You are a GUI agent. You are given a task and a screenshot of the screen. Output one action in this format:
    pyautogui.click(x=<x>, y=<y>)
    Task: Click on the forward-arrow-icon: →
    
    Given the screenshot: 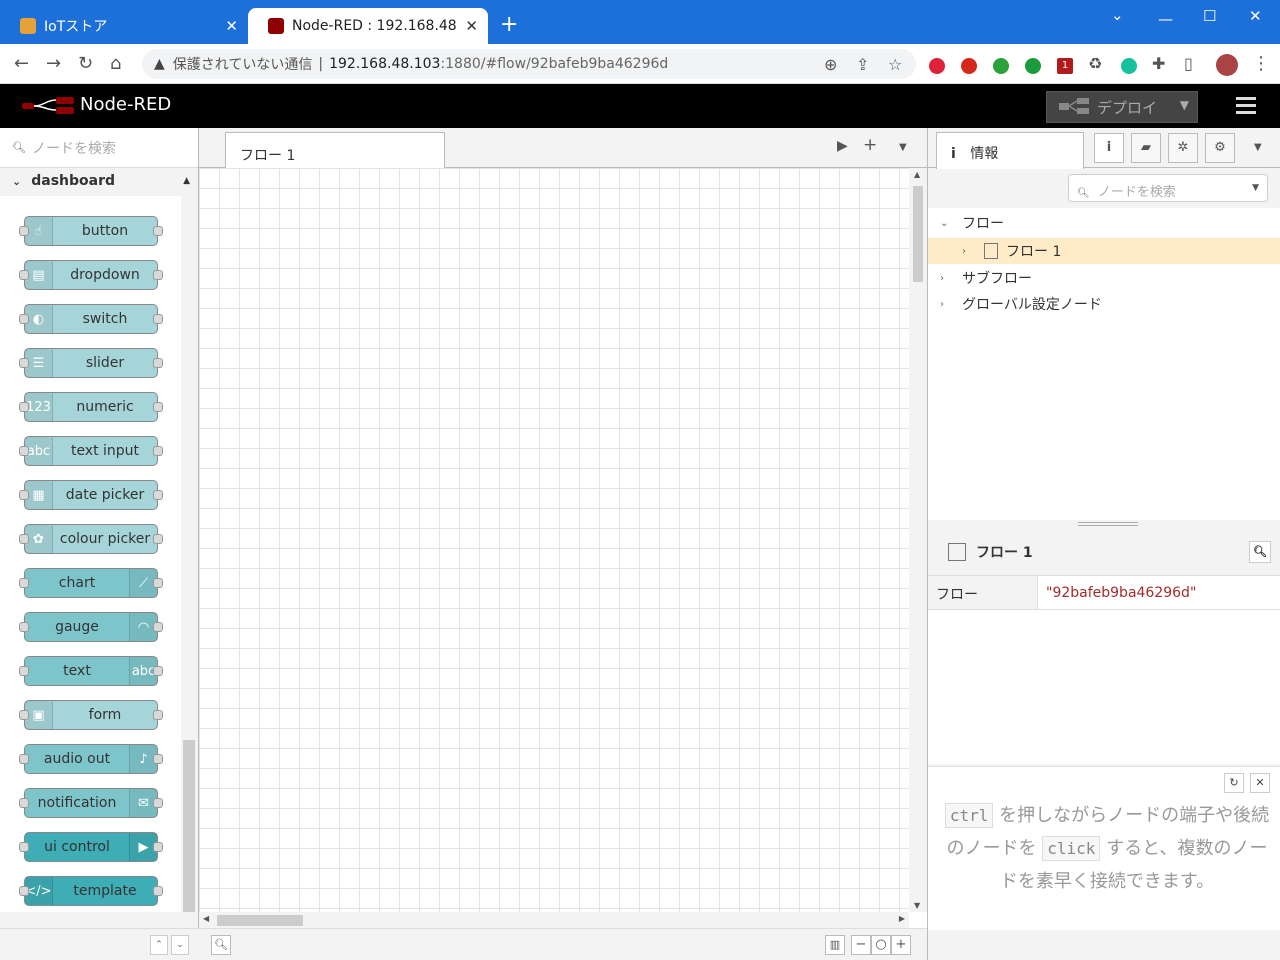 What is the action you would take?
    pyautogui.click(x=53, y=63)
    